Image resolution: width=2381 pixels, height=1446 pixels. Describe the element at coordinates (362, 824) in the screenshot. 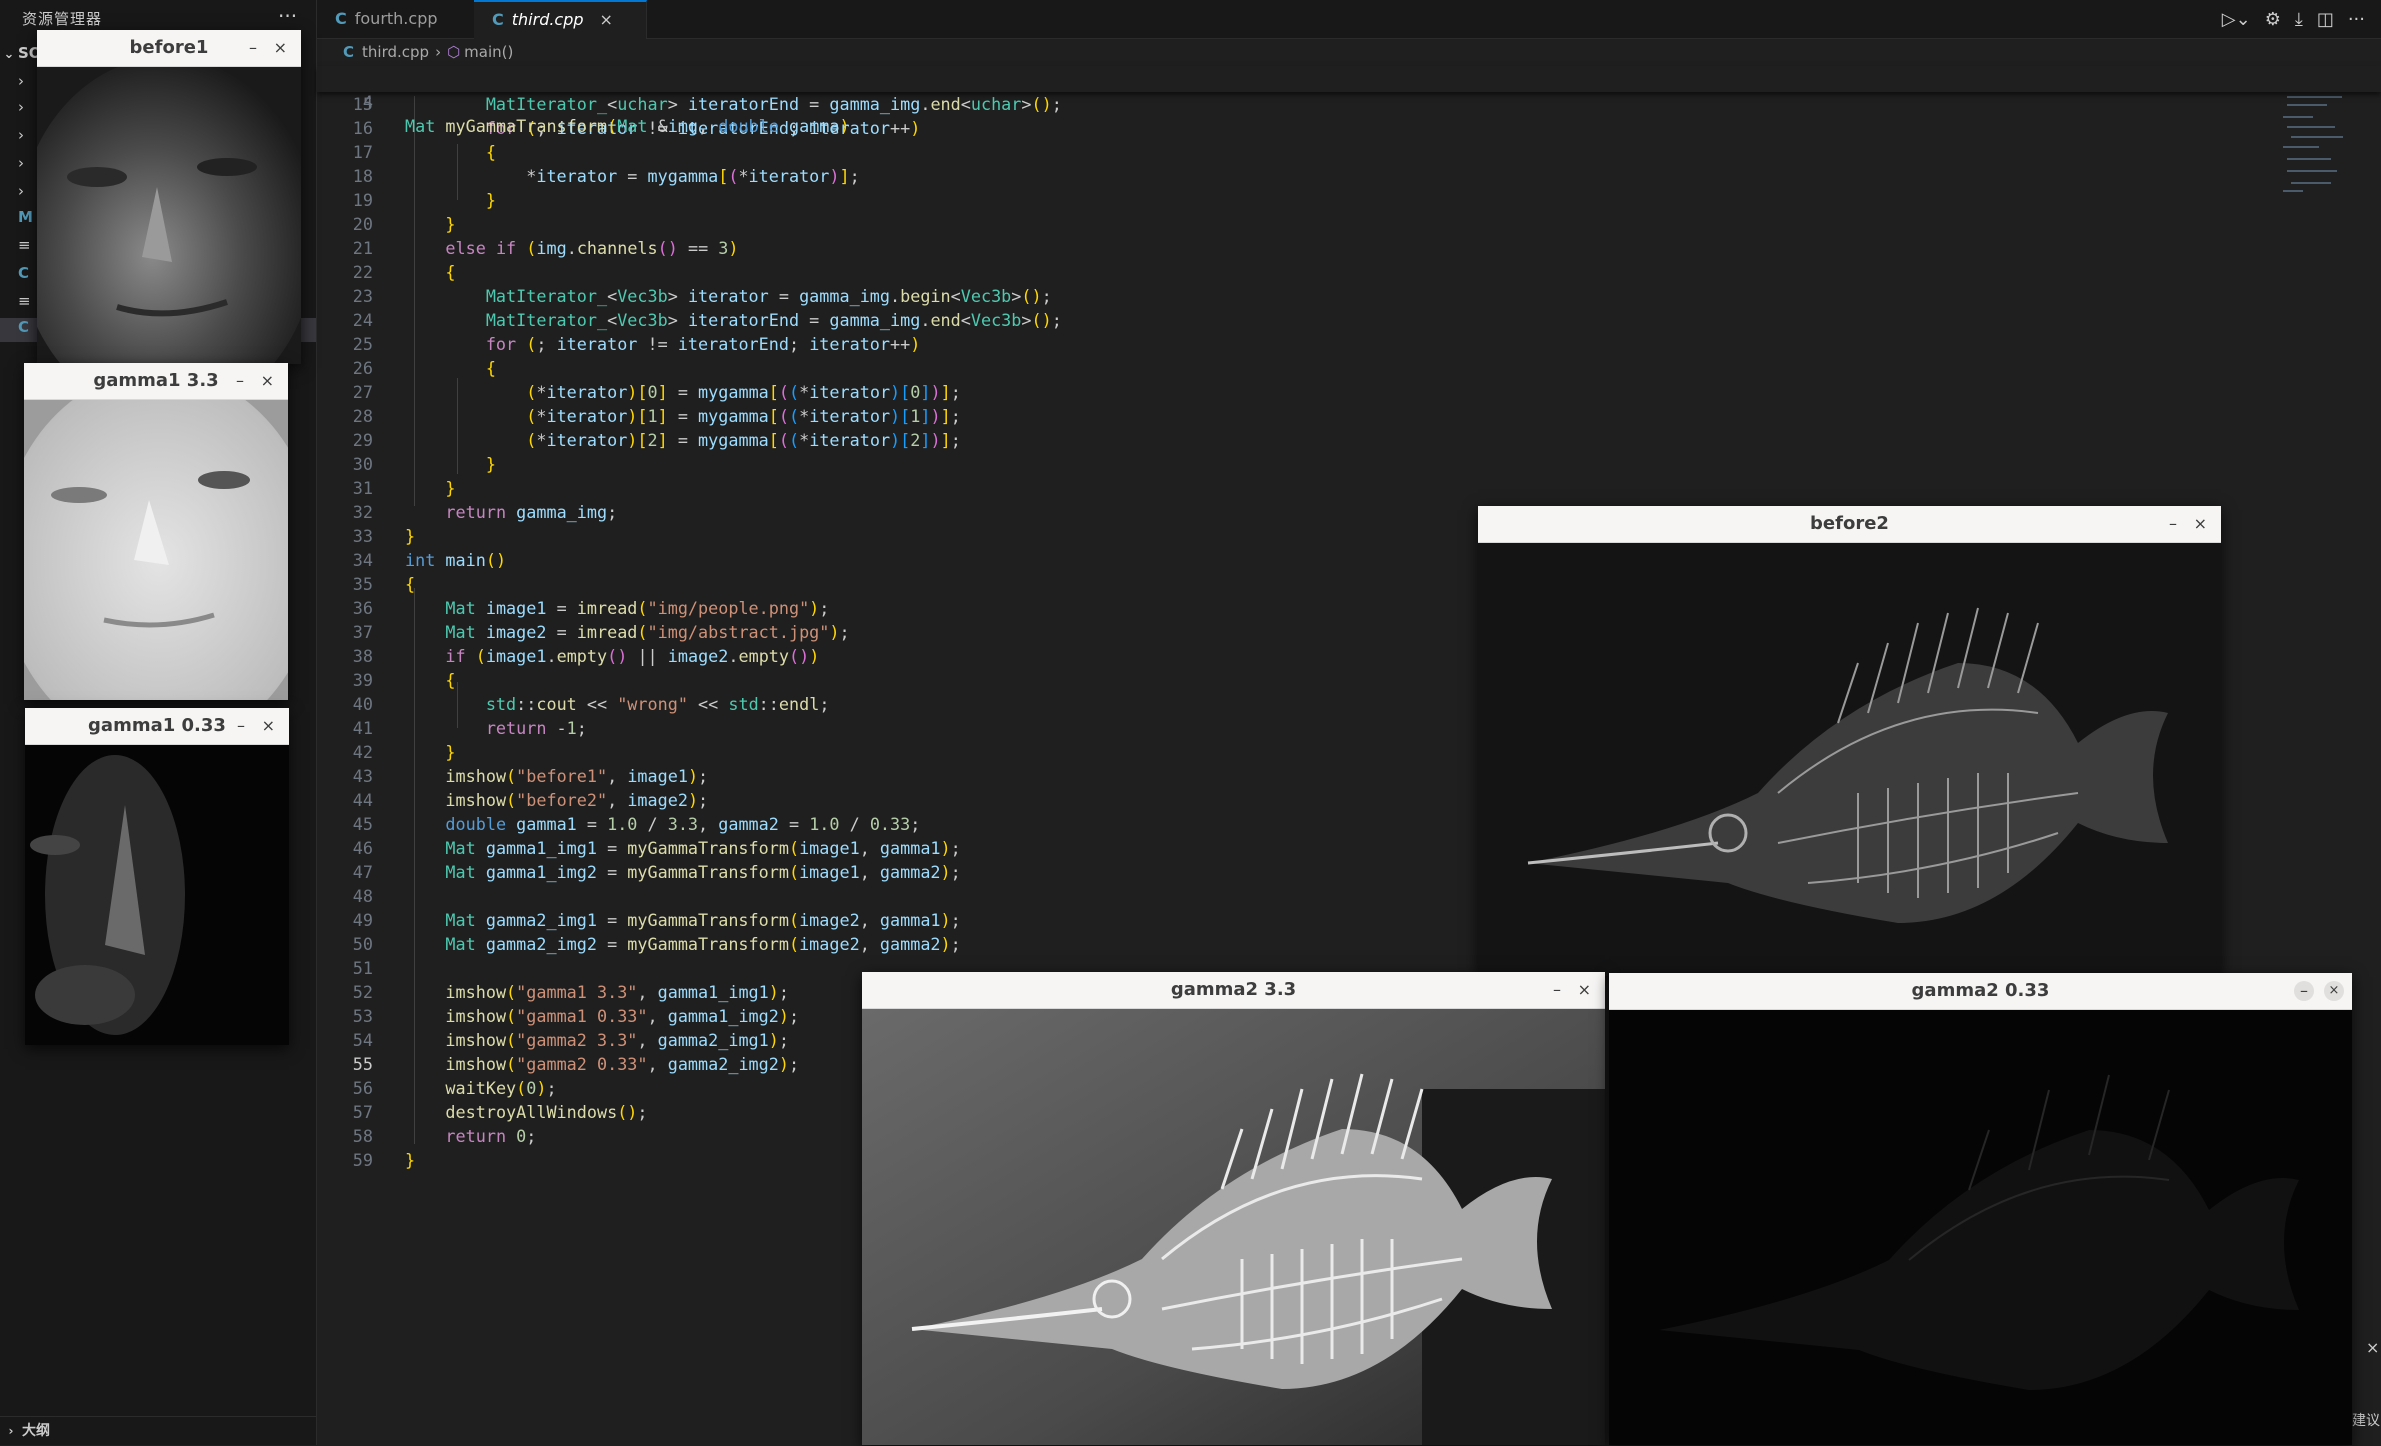

I see `line-number: 45` at that location.